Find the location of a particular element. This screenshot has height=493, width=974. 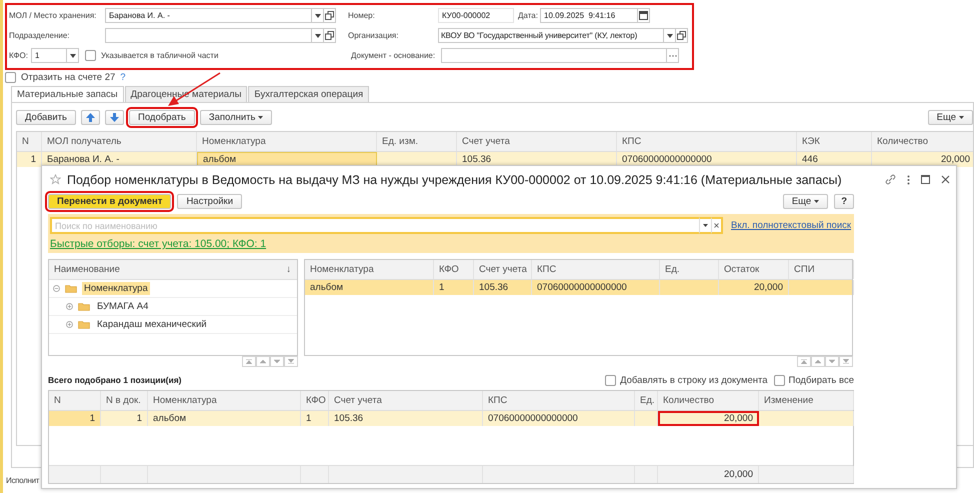

star-icon is located at coordinates (55, 179).